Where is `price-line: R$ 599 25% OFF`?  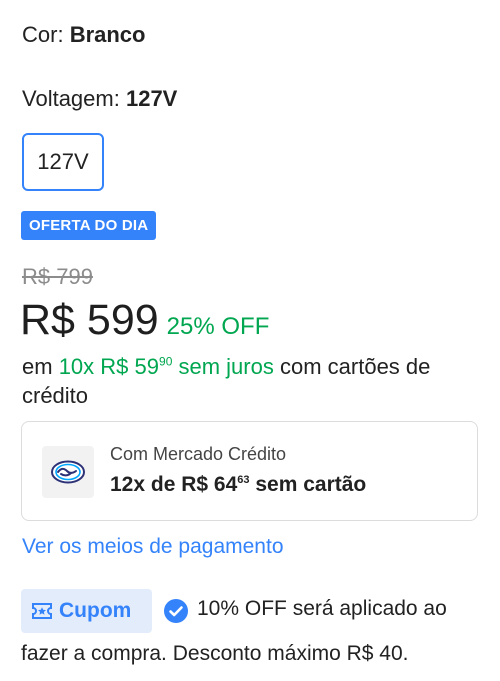
price-line: R$ 599 25% OFF is located at coordinates (144, 320).